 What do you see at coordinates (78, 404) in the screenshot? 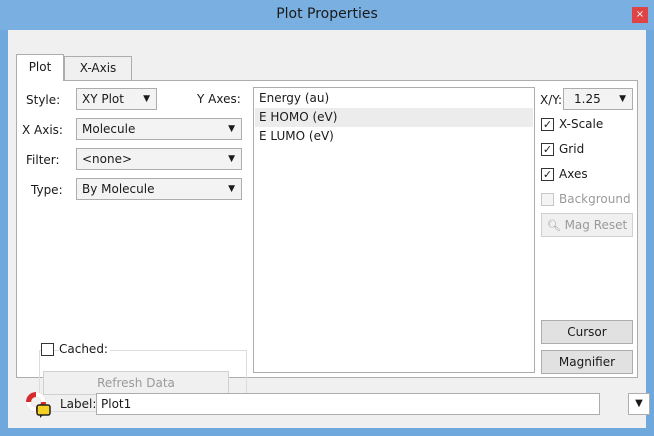
I see `label-caption: Label:` at bounding box center [78, 404].